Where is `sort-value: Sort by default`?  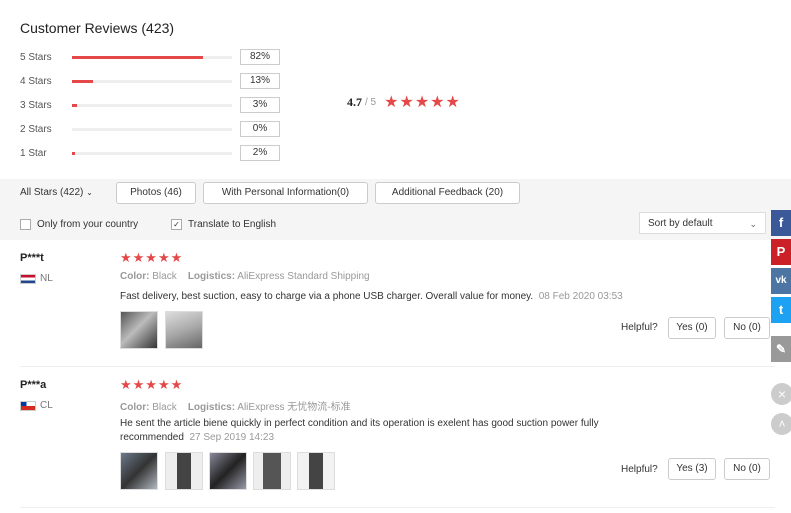
sort-value: Sort by default is located at coordinates (680, 223).